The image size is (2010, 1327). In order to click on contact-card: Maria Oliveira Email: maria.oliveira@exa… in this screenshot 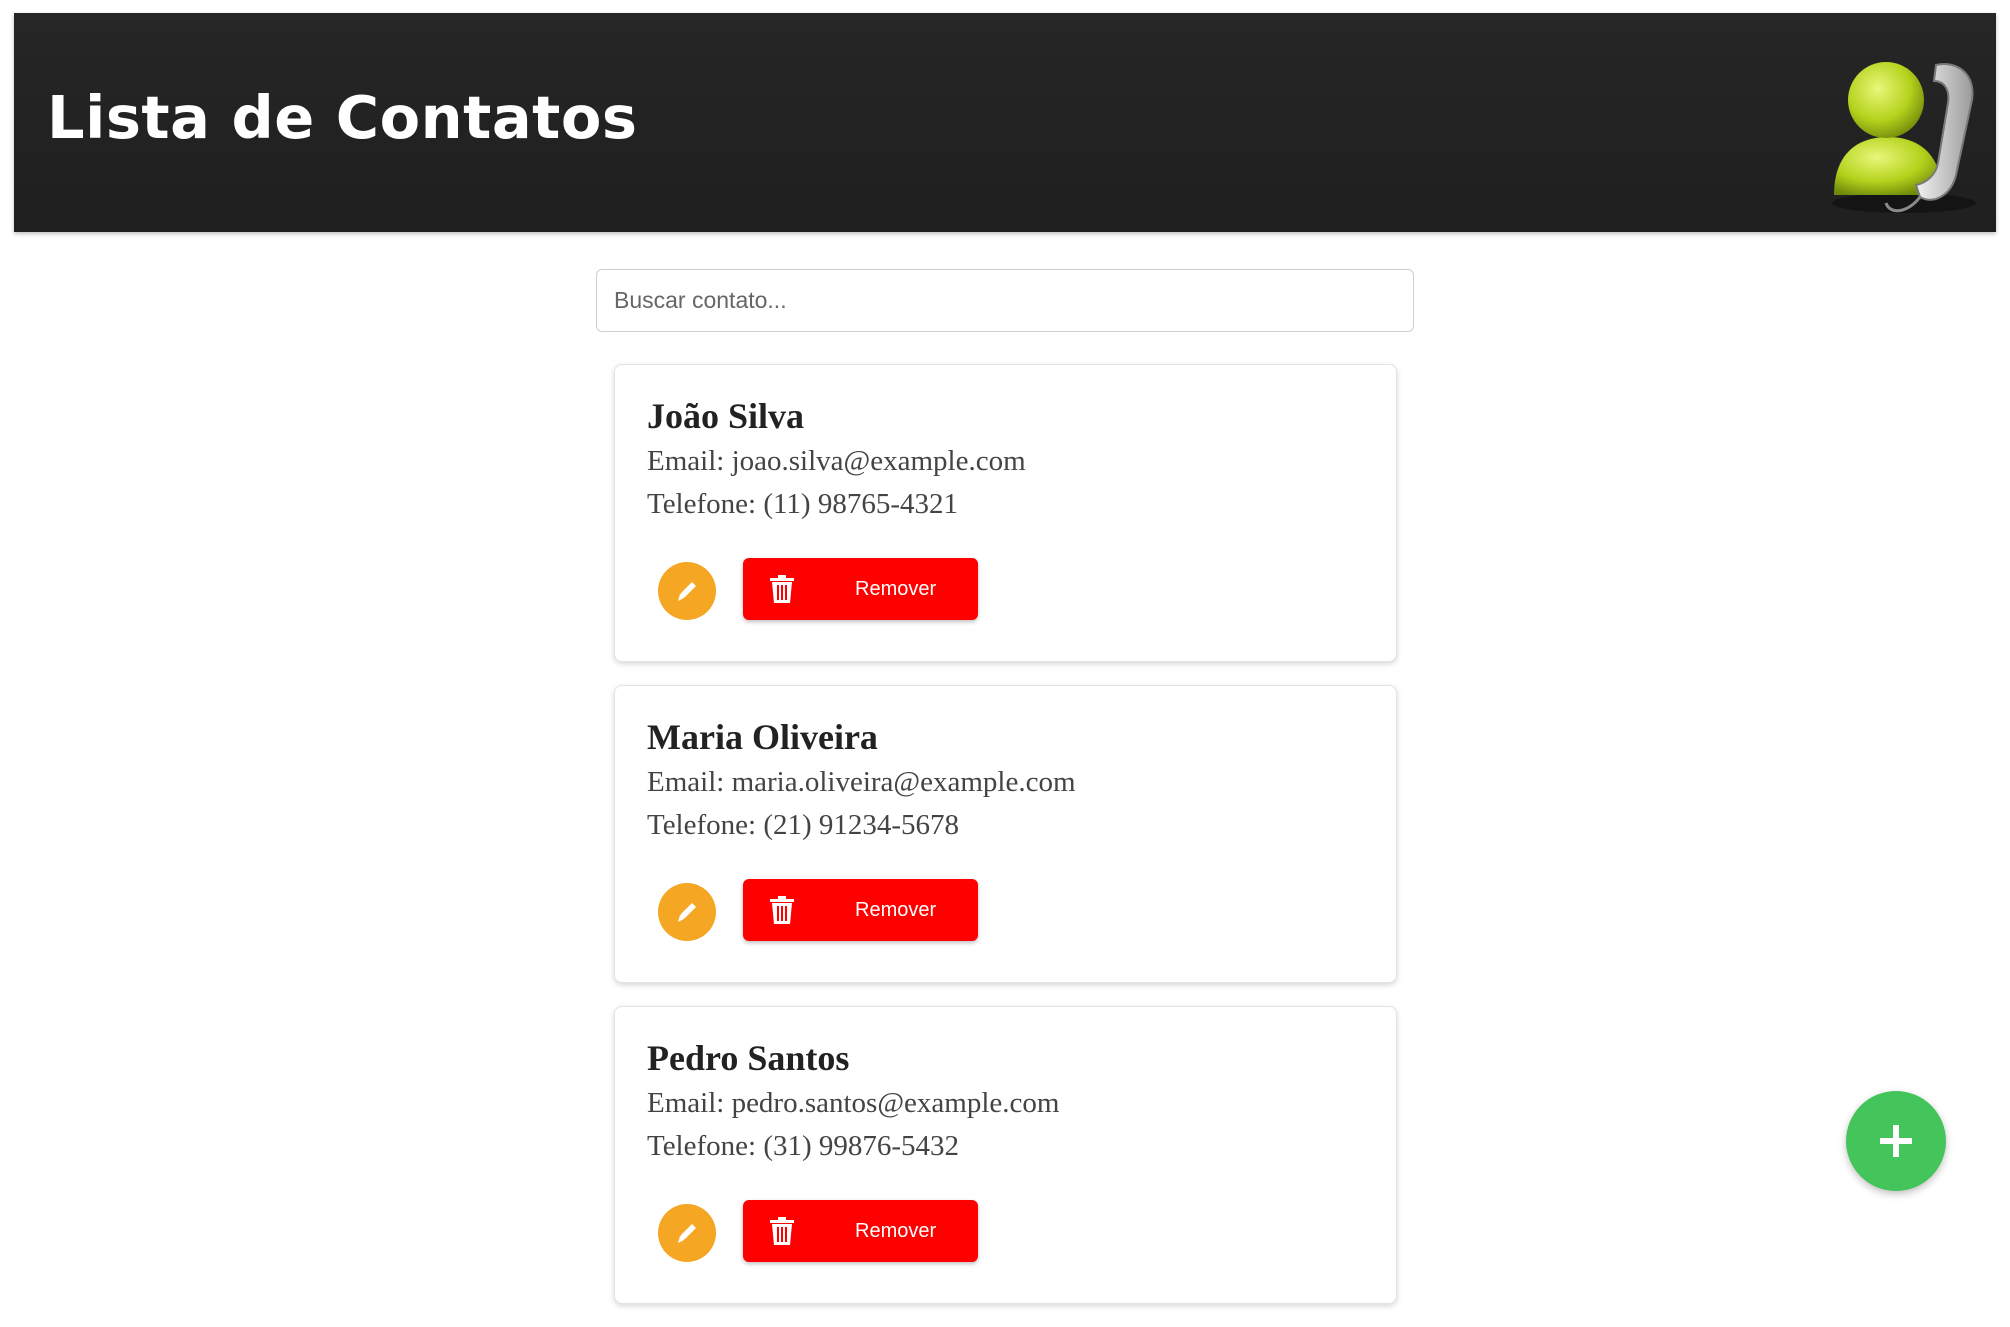, I will do `click(1005, 834)`.